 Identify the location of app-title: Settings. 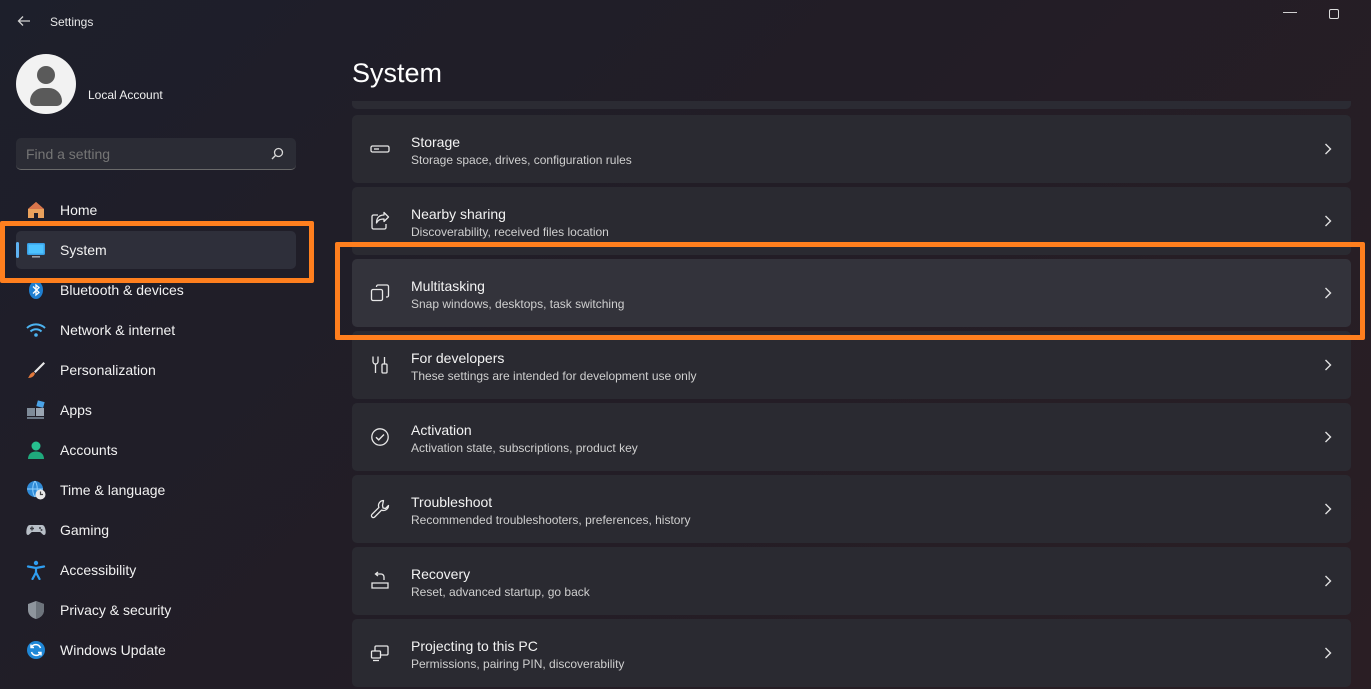
(72, 22).